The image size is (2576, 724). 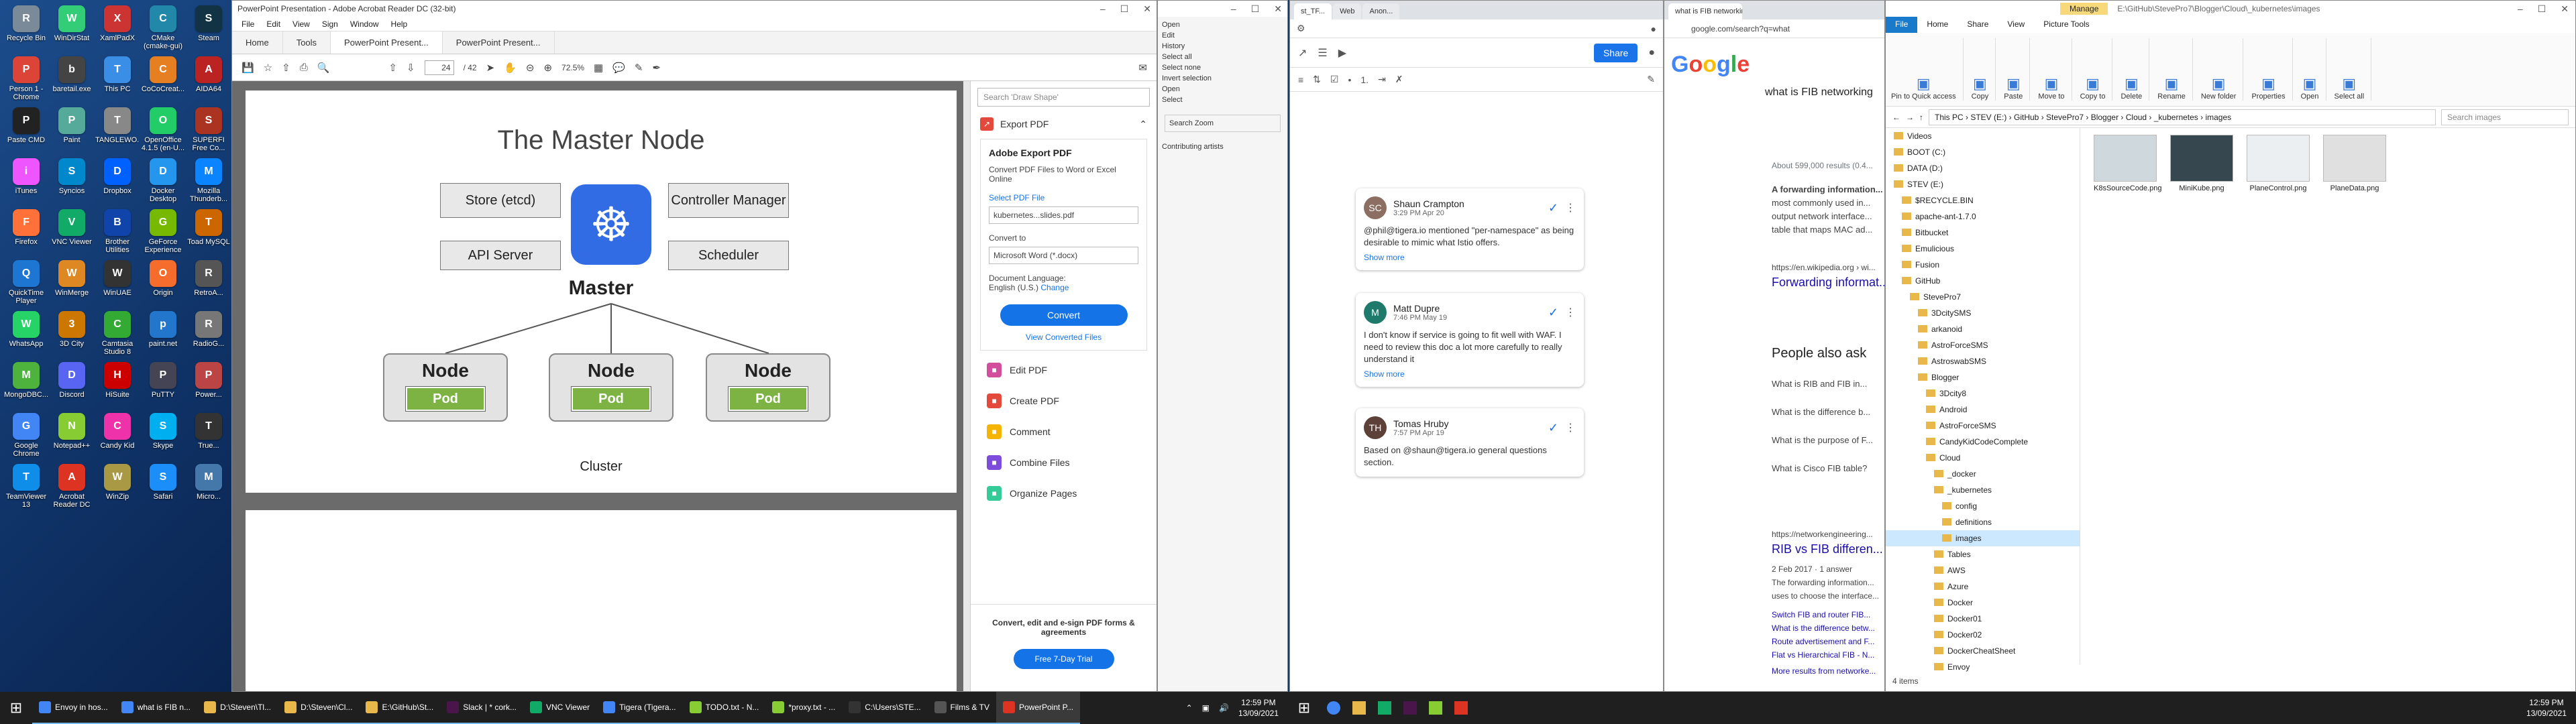 I want to click on bookmark-icon: ☆, so click(x=268, y=68).